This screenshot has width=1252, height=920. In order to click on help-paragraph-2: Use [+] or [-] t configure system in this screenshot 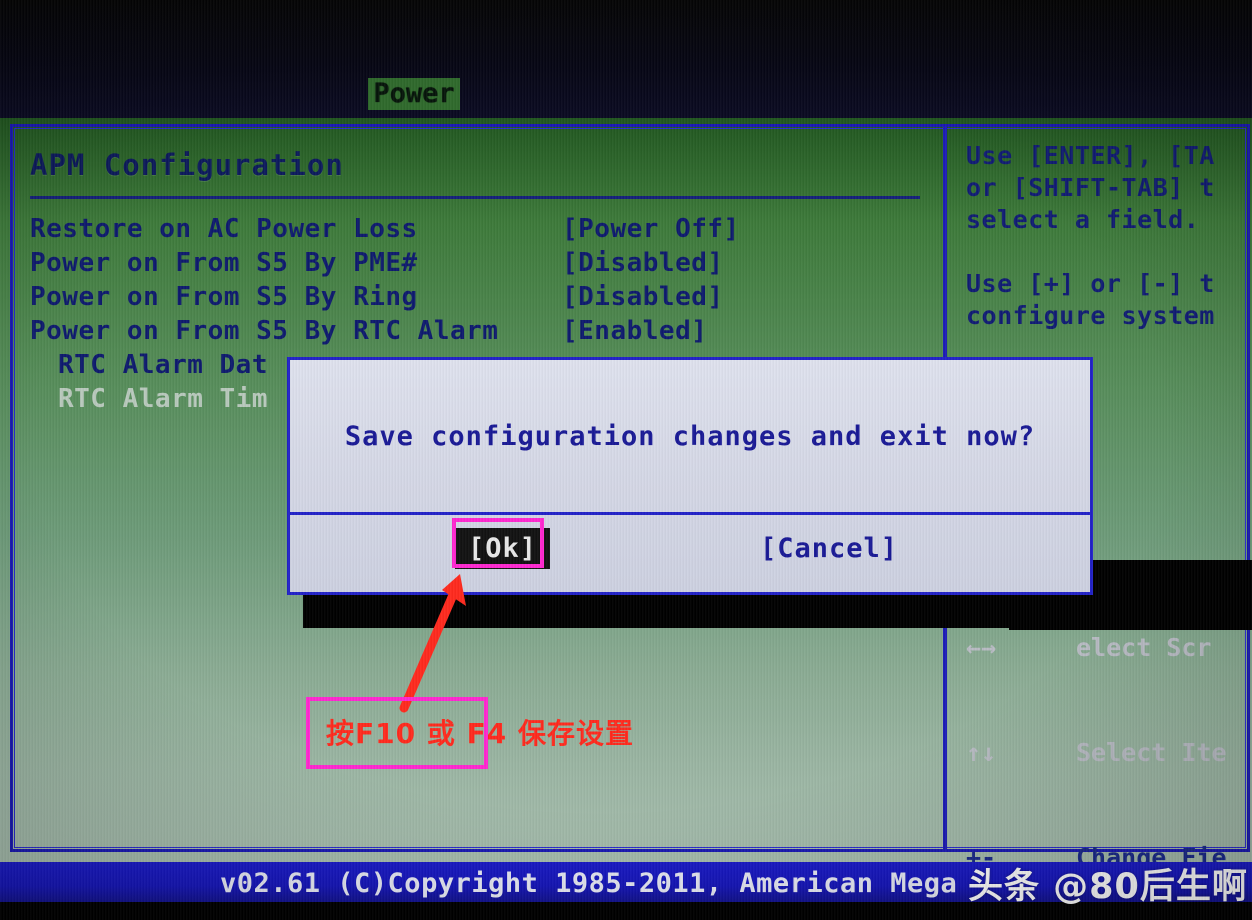, I will do `click(1090, 299)`.